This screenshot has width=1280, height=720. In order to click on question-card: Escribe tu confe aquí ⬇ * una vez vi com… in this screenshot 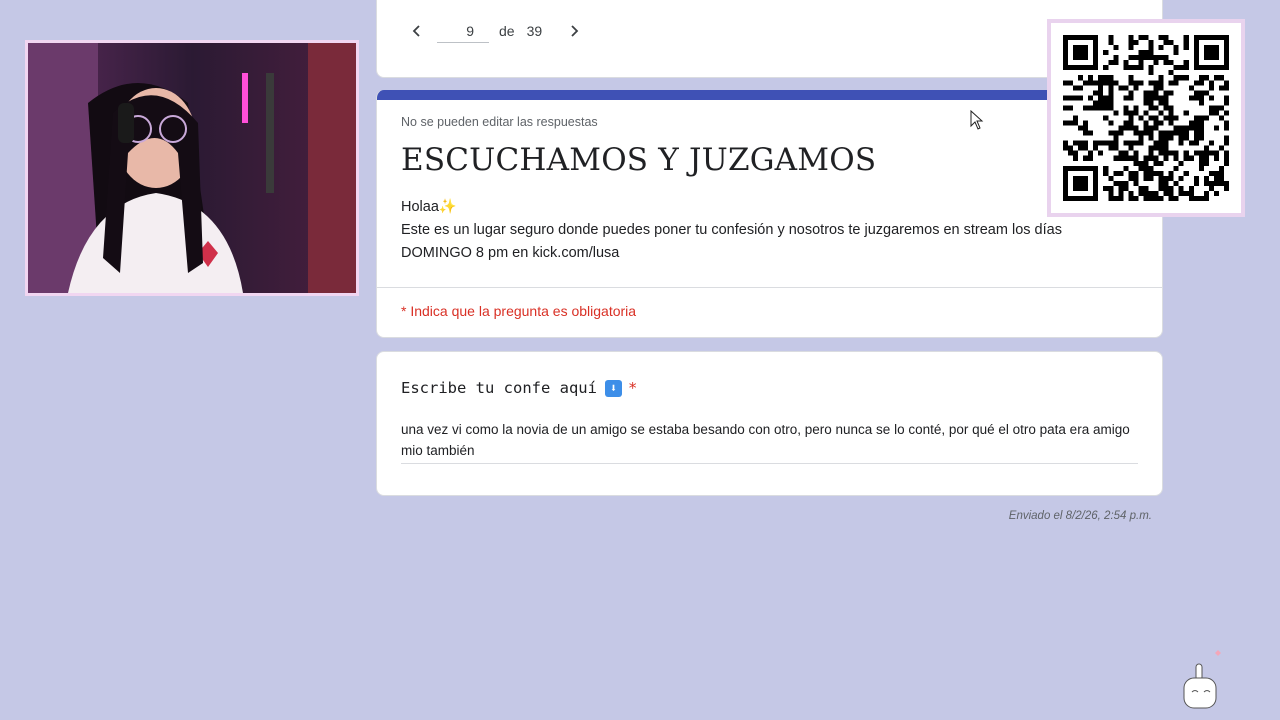, I will do `click(769, 423)`.